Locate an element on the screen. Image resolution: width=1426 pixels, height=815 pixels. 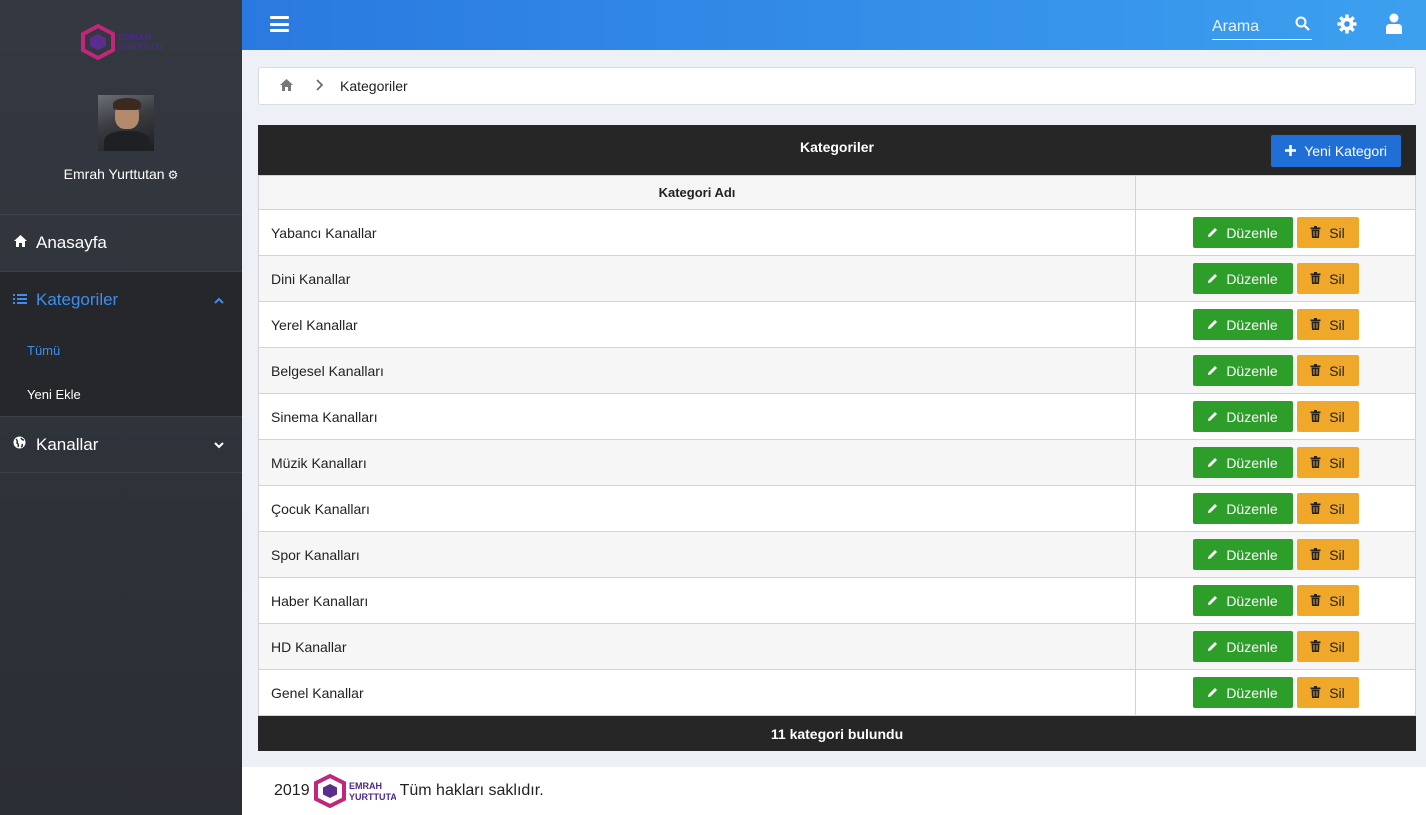
topbar is located at coordinates (834, 25).